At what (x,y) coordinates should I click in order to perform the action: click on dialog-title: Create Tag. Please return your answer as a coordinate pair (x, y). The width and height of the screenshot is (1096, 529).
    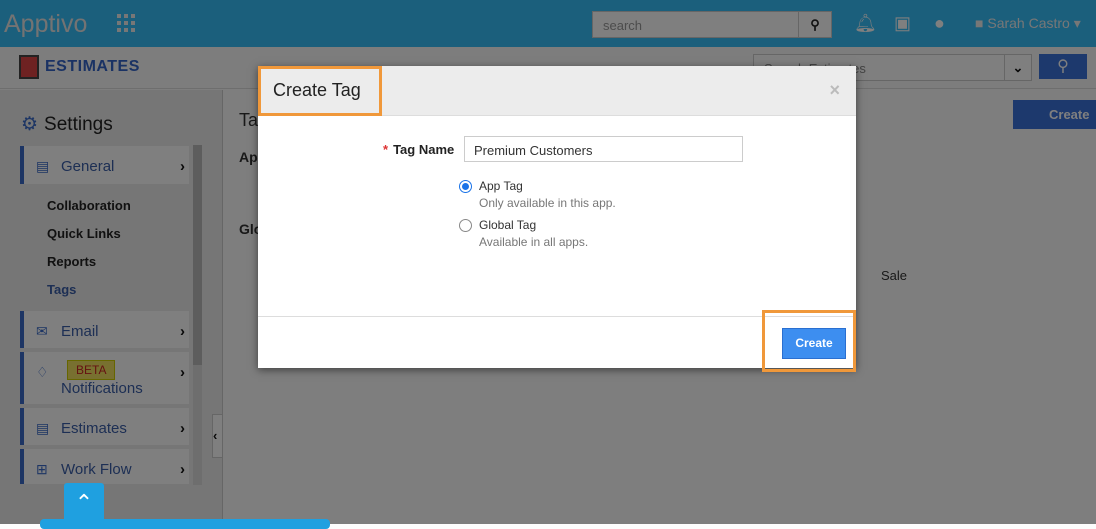
    Looking at the image, I should click on (320, 91).